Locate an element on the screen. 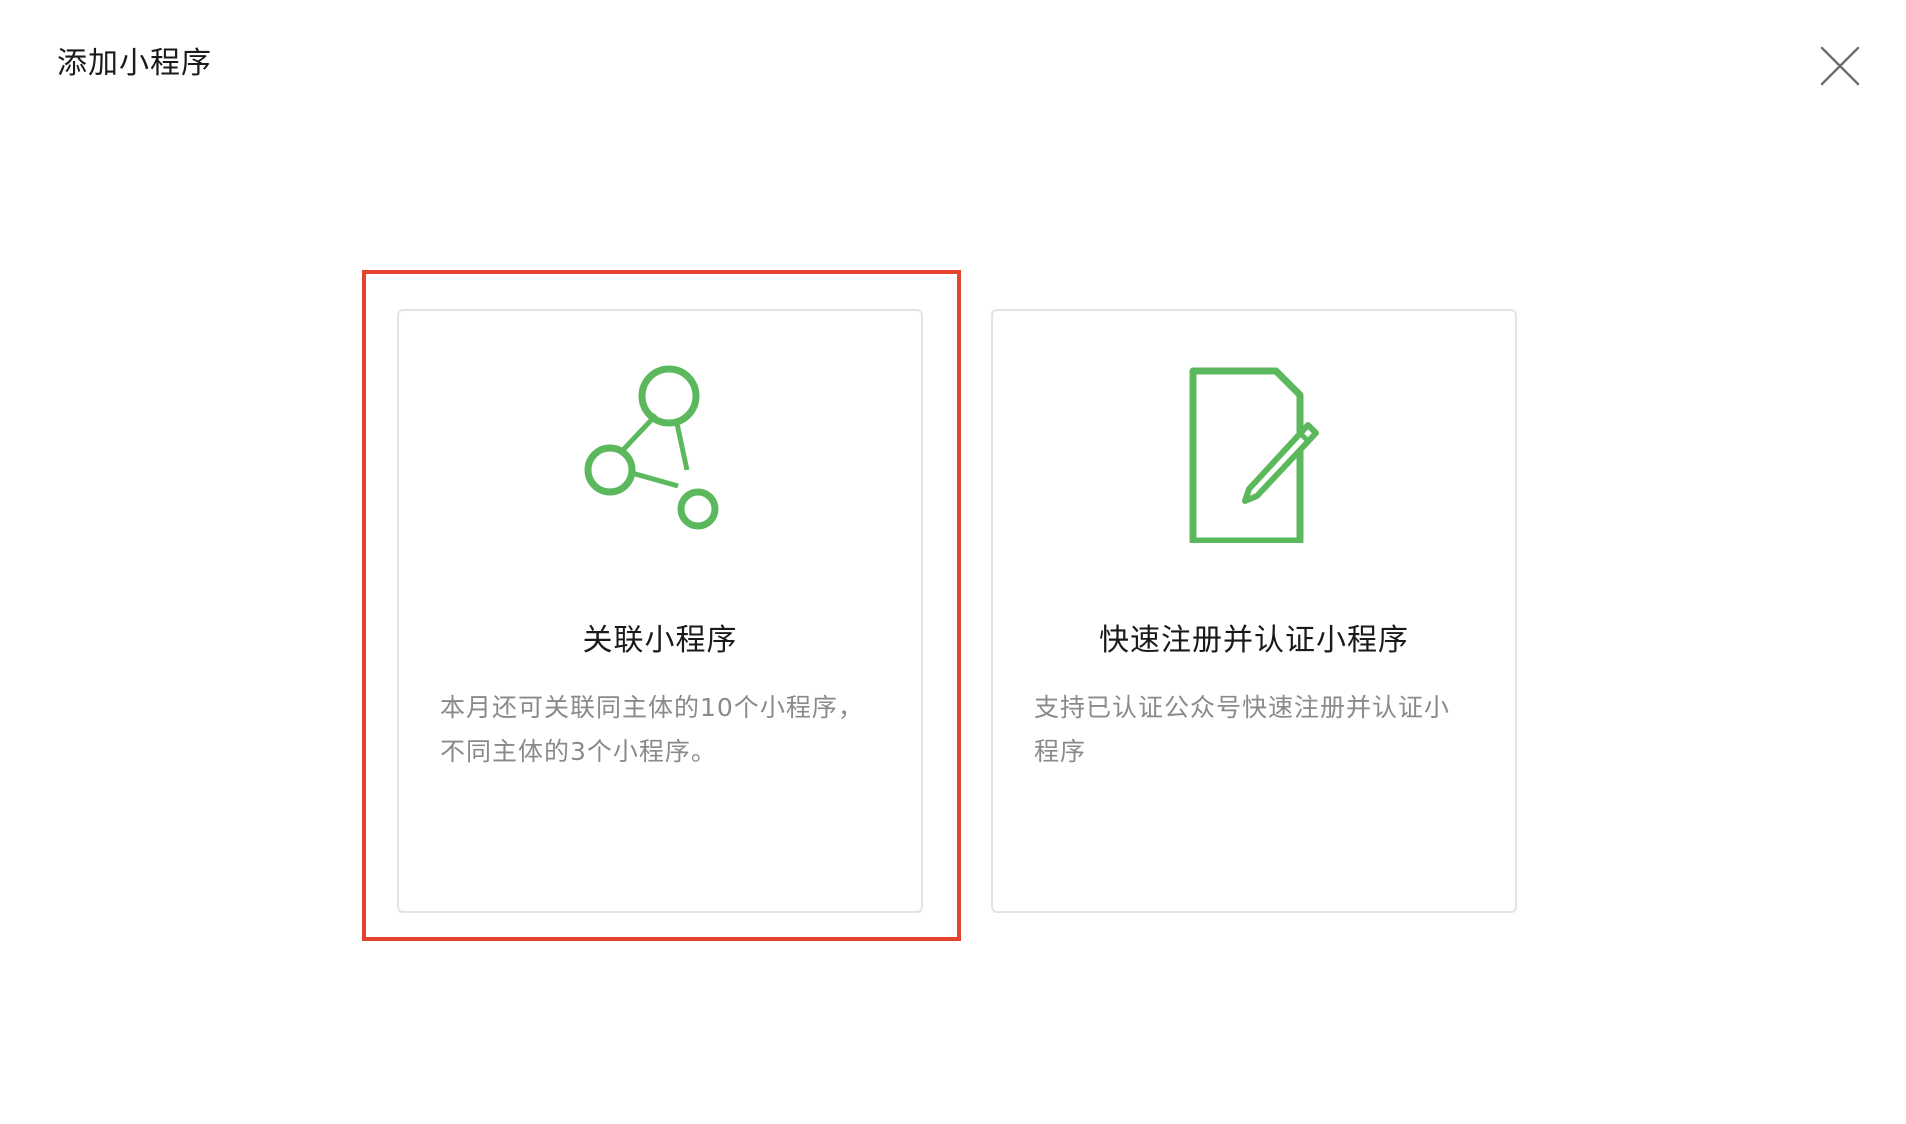  close-button is located at coordinates (1840, 66).